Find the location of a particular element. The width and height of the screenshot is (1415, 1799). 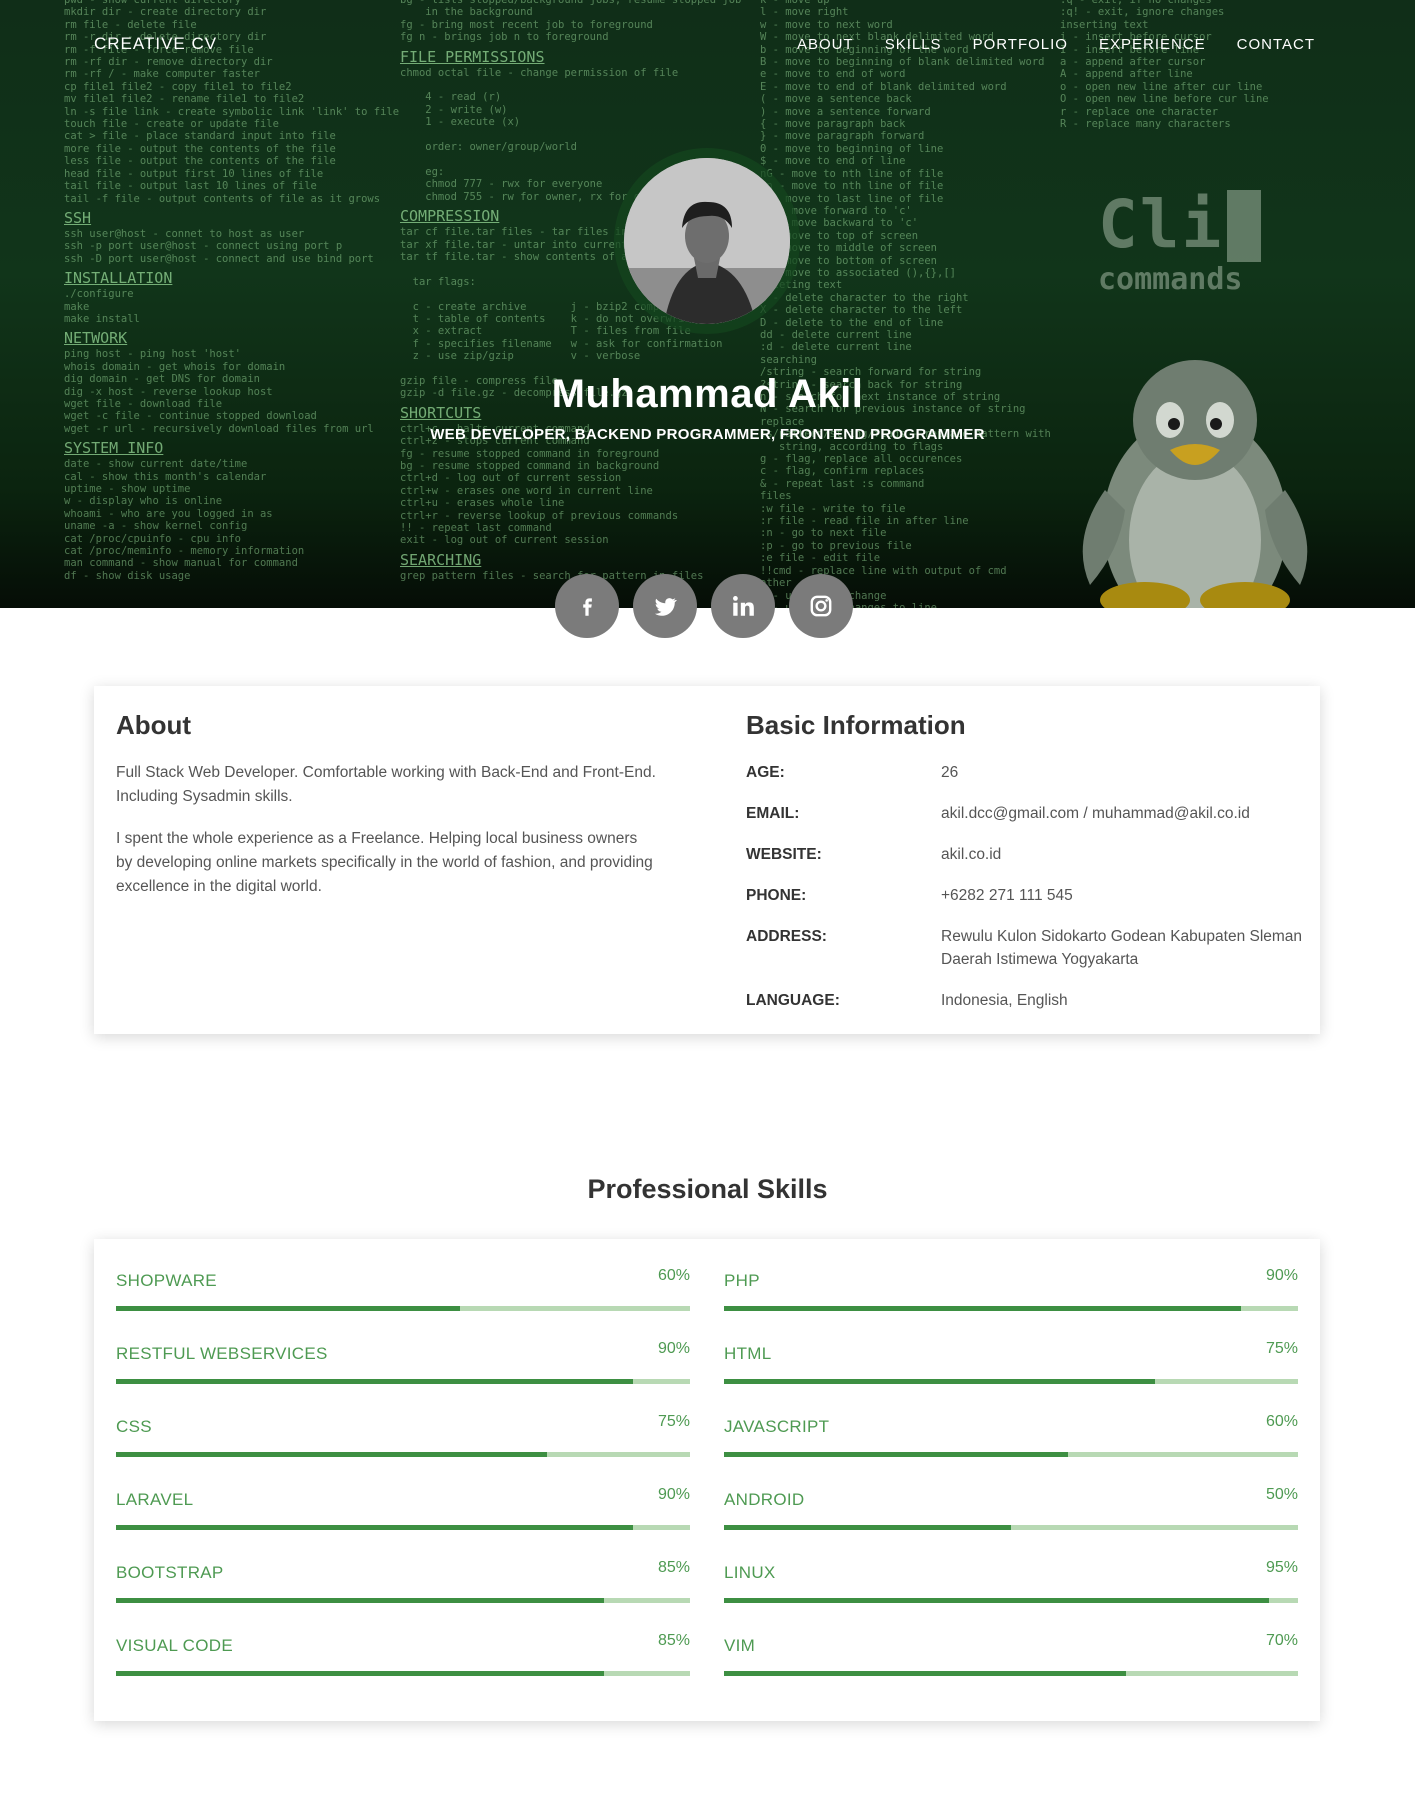

twitter-button is located at coordinates (665, 606).